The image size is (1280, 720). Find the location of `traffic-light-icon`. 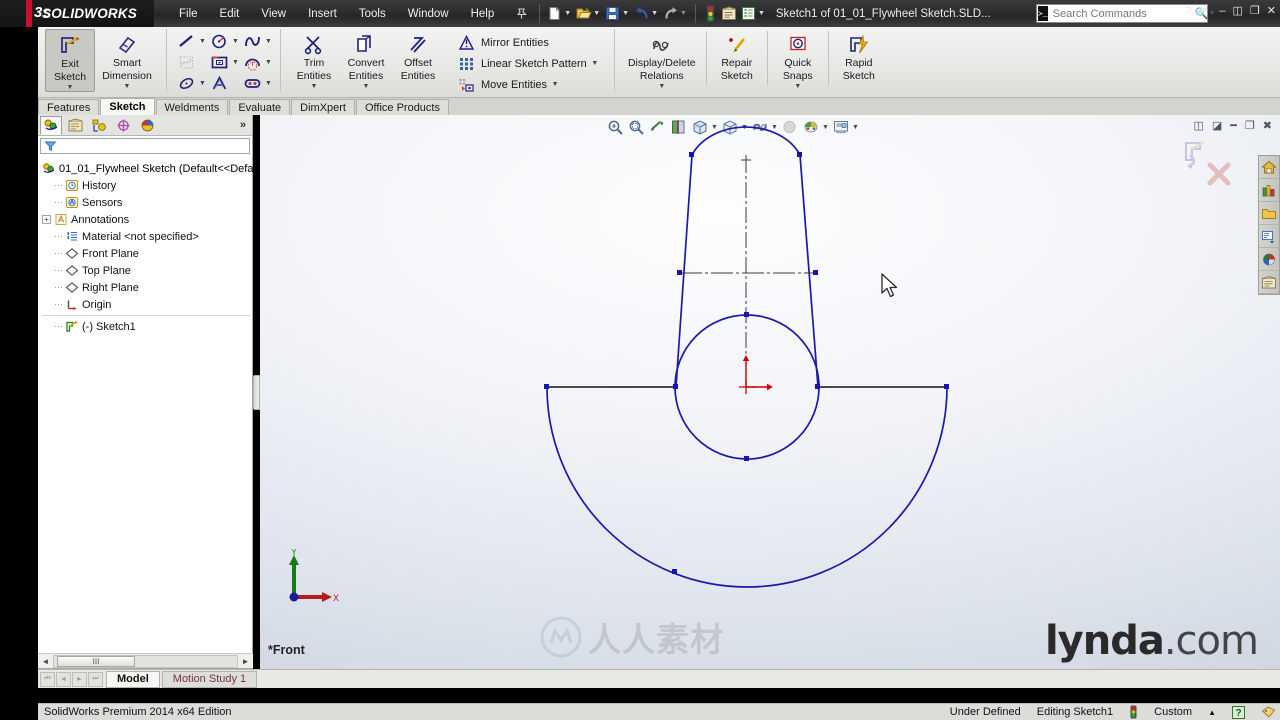

traffic-light-icon is located at coordinates (1133, 712).